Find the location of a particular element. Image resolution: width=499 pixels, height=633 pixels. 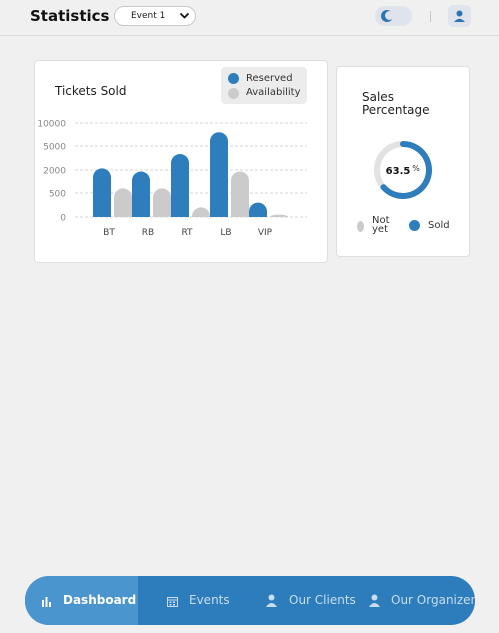

x-tick-label: VIP is located at coordinates (265, 233).